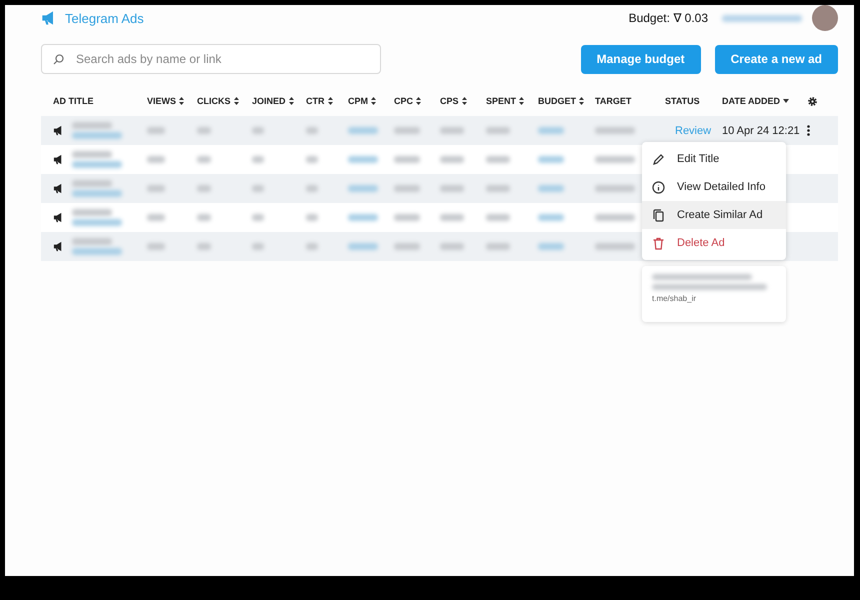 This screenshot has width=860, height=600. Describe the element at coordinates (501, 101) in the screenshot. I see `column-header: SPENT` at that location.